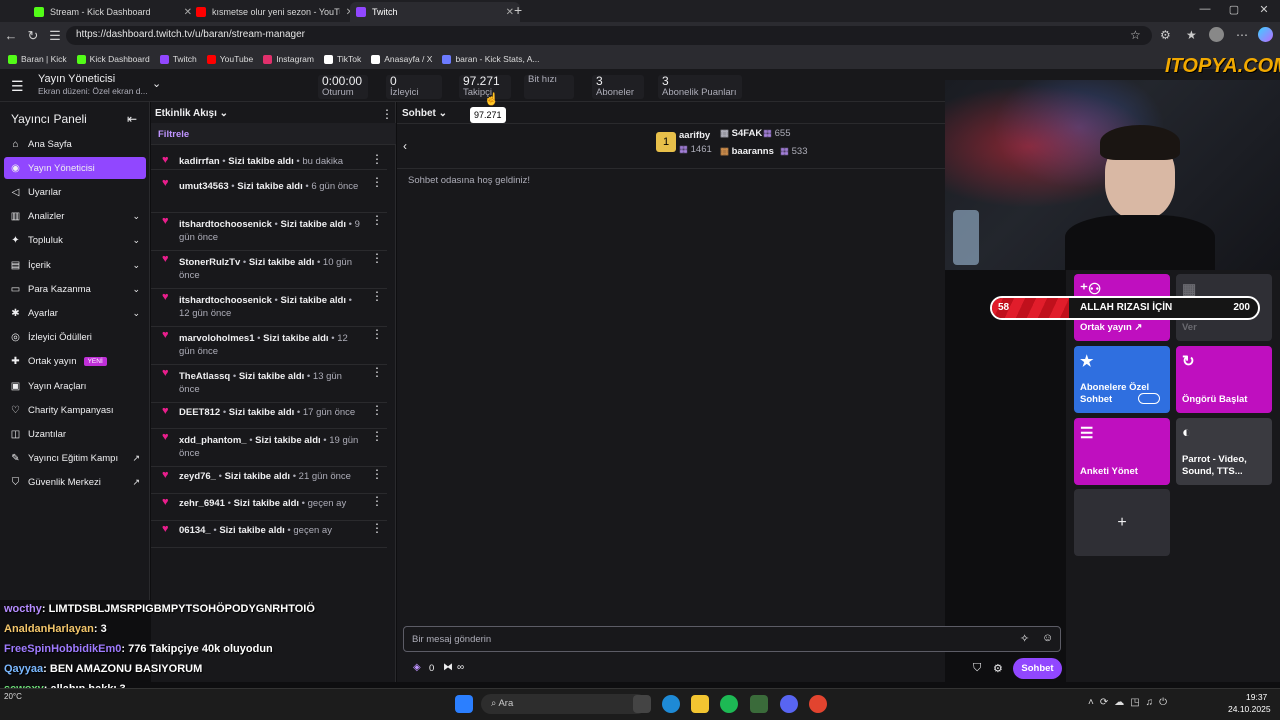 This screenshot has height=720, width=1280. What do you see at coordinates (288, 59) in the screenshot?
I see `bookmark-item: Instagram` at bounding box center [288, 59].